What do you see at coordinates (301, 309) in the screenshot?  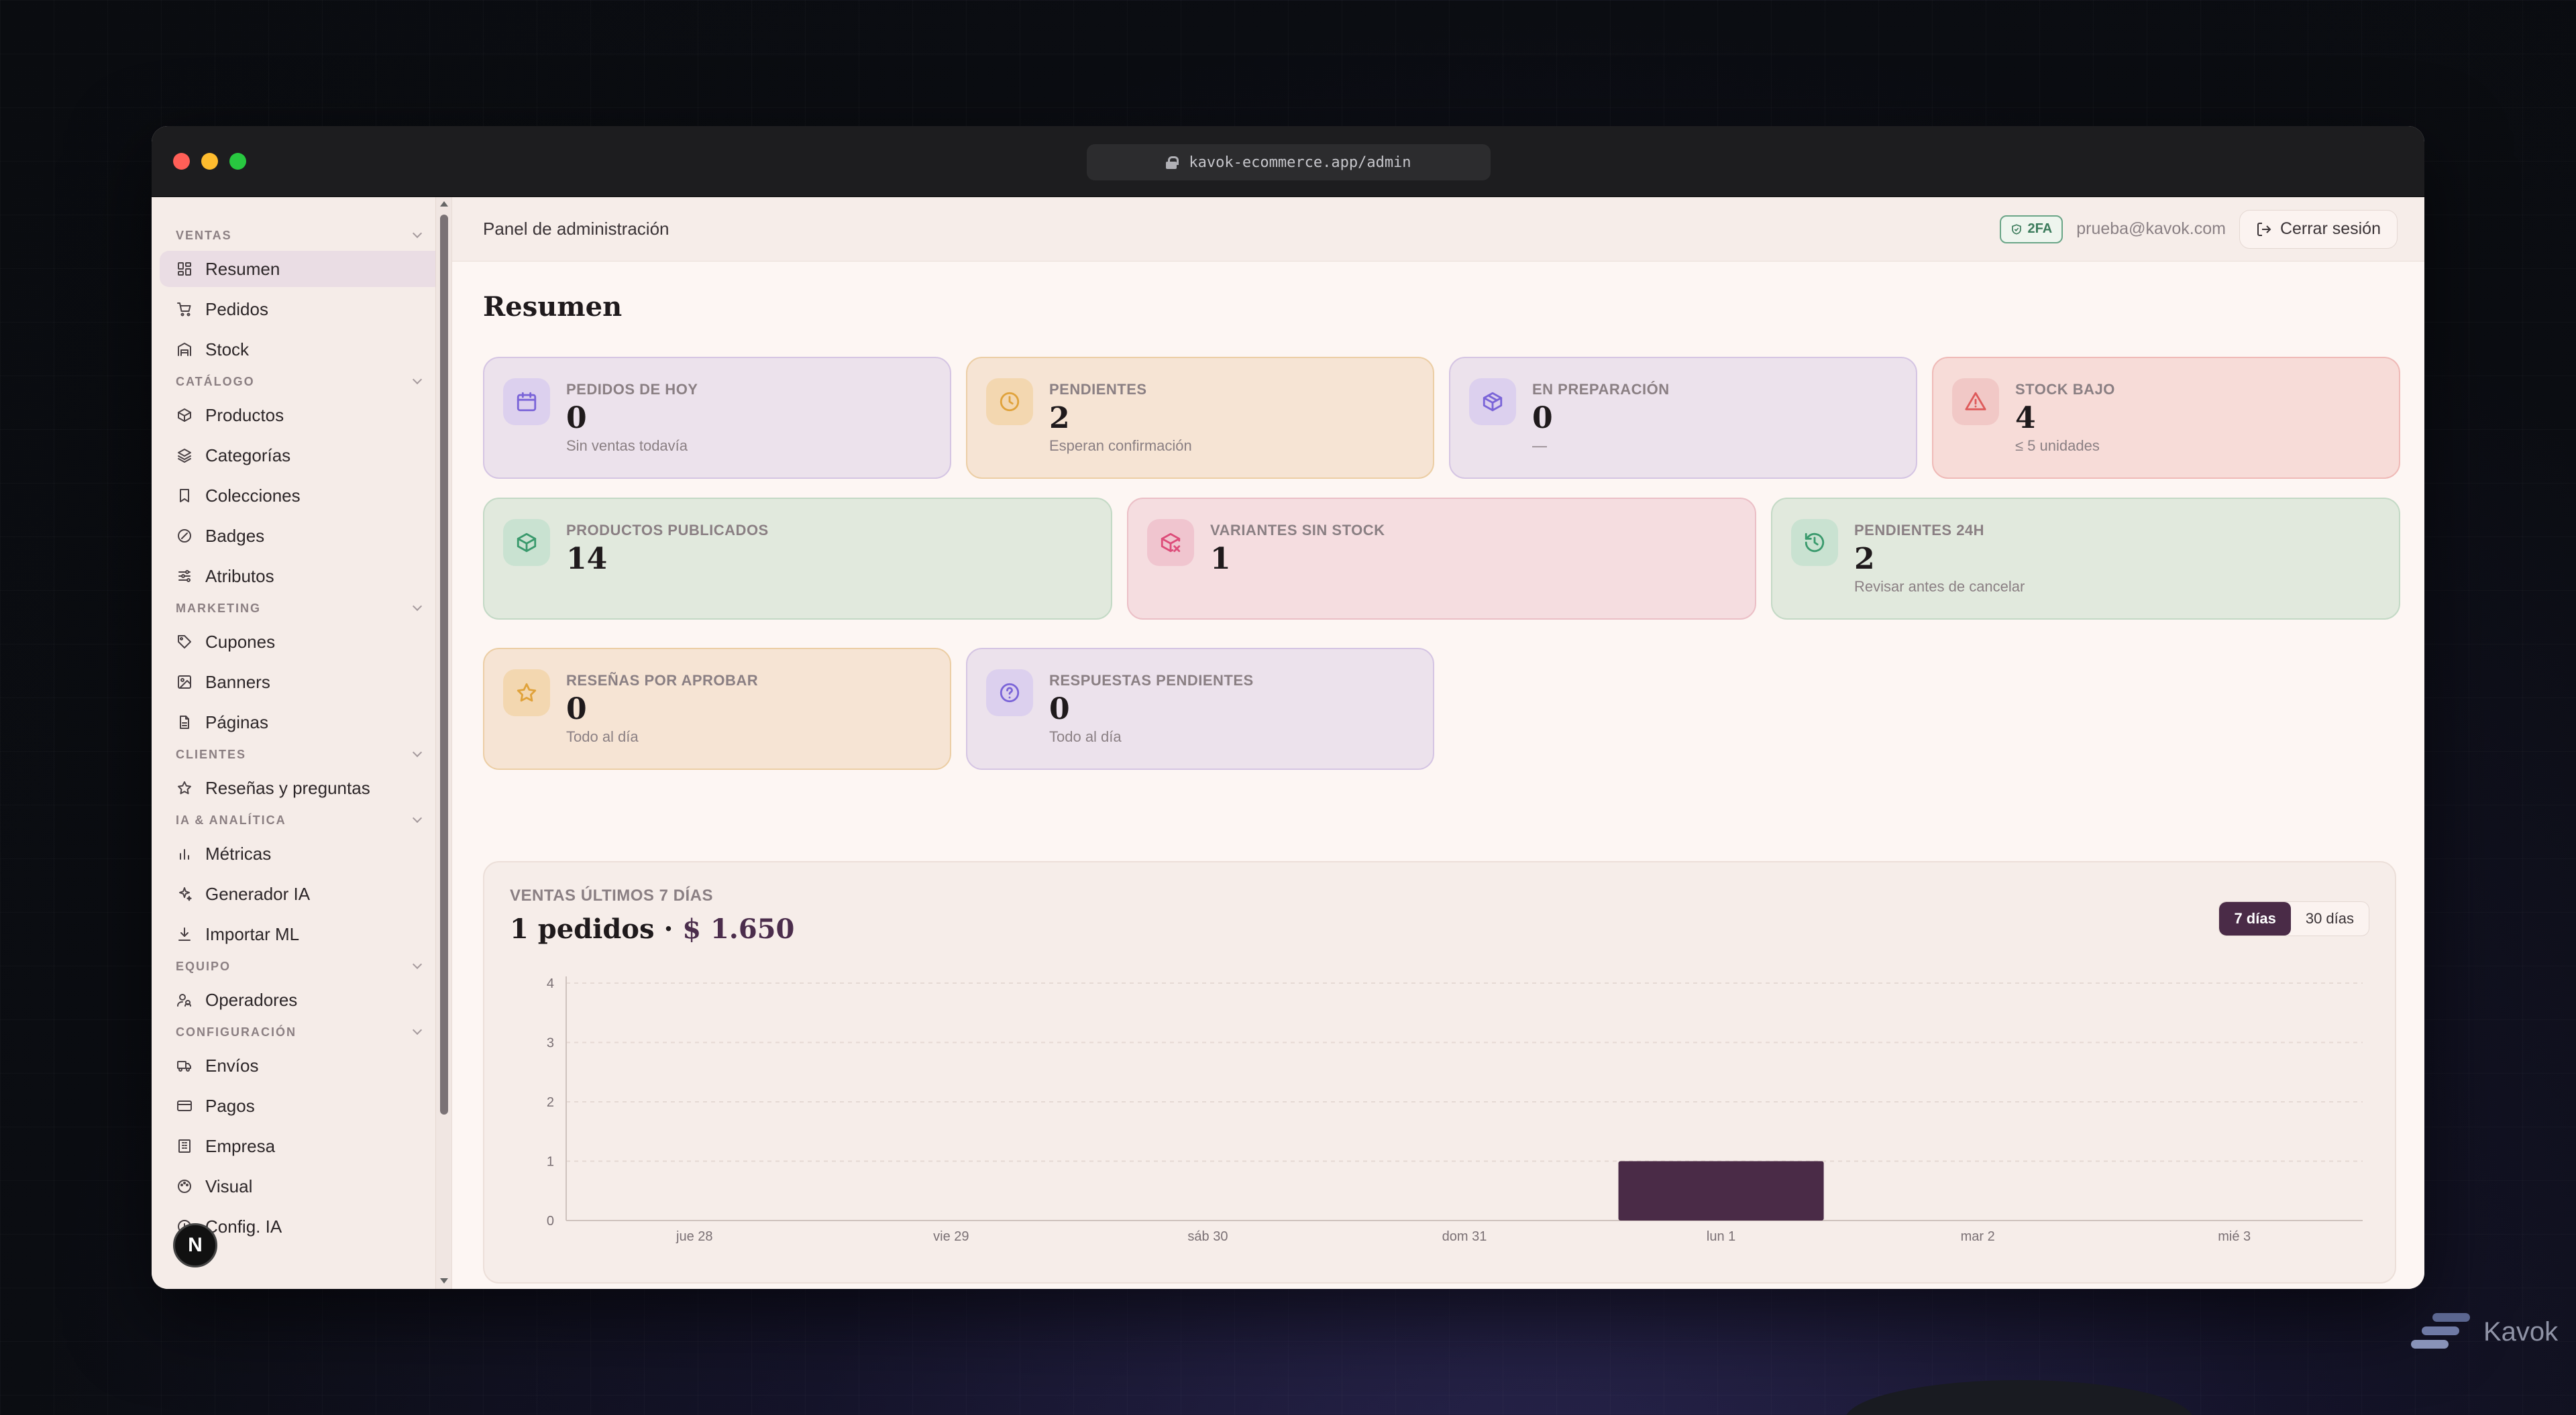 I see `sidebar-item-pedidos: Pedidos` at bounding box center [301, 309].